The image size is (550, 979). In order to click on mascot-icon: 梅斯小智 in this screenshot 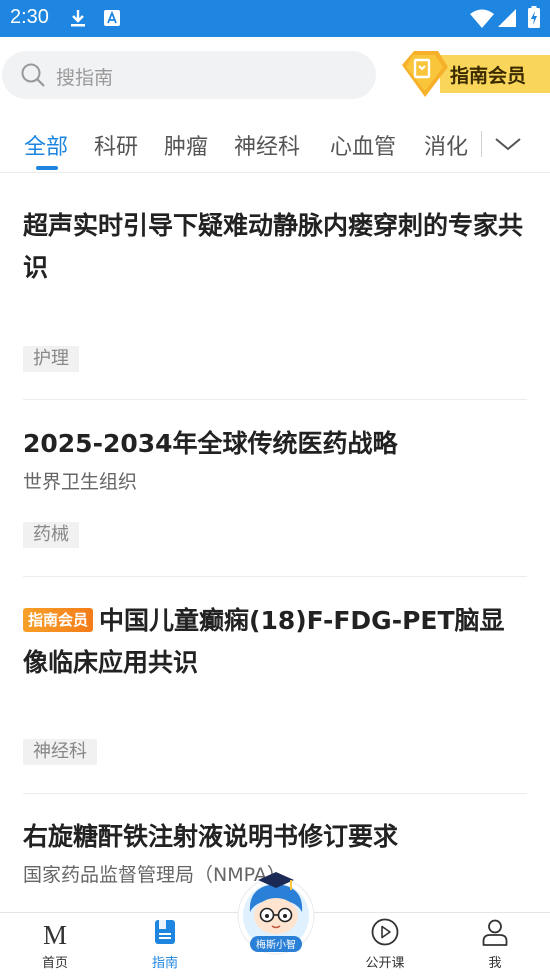, I will do `click(276, 913)`.